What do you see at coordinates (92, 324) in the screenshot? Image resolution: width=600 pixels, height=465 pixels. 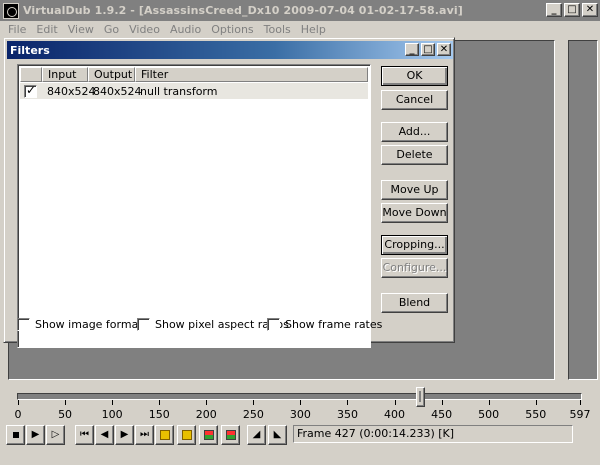 I see `show-image-formats-label: Show image formats` at bounding box center [92, 324].